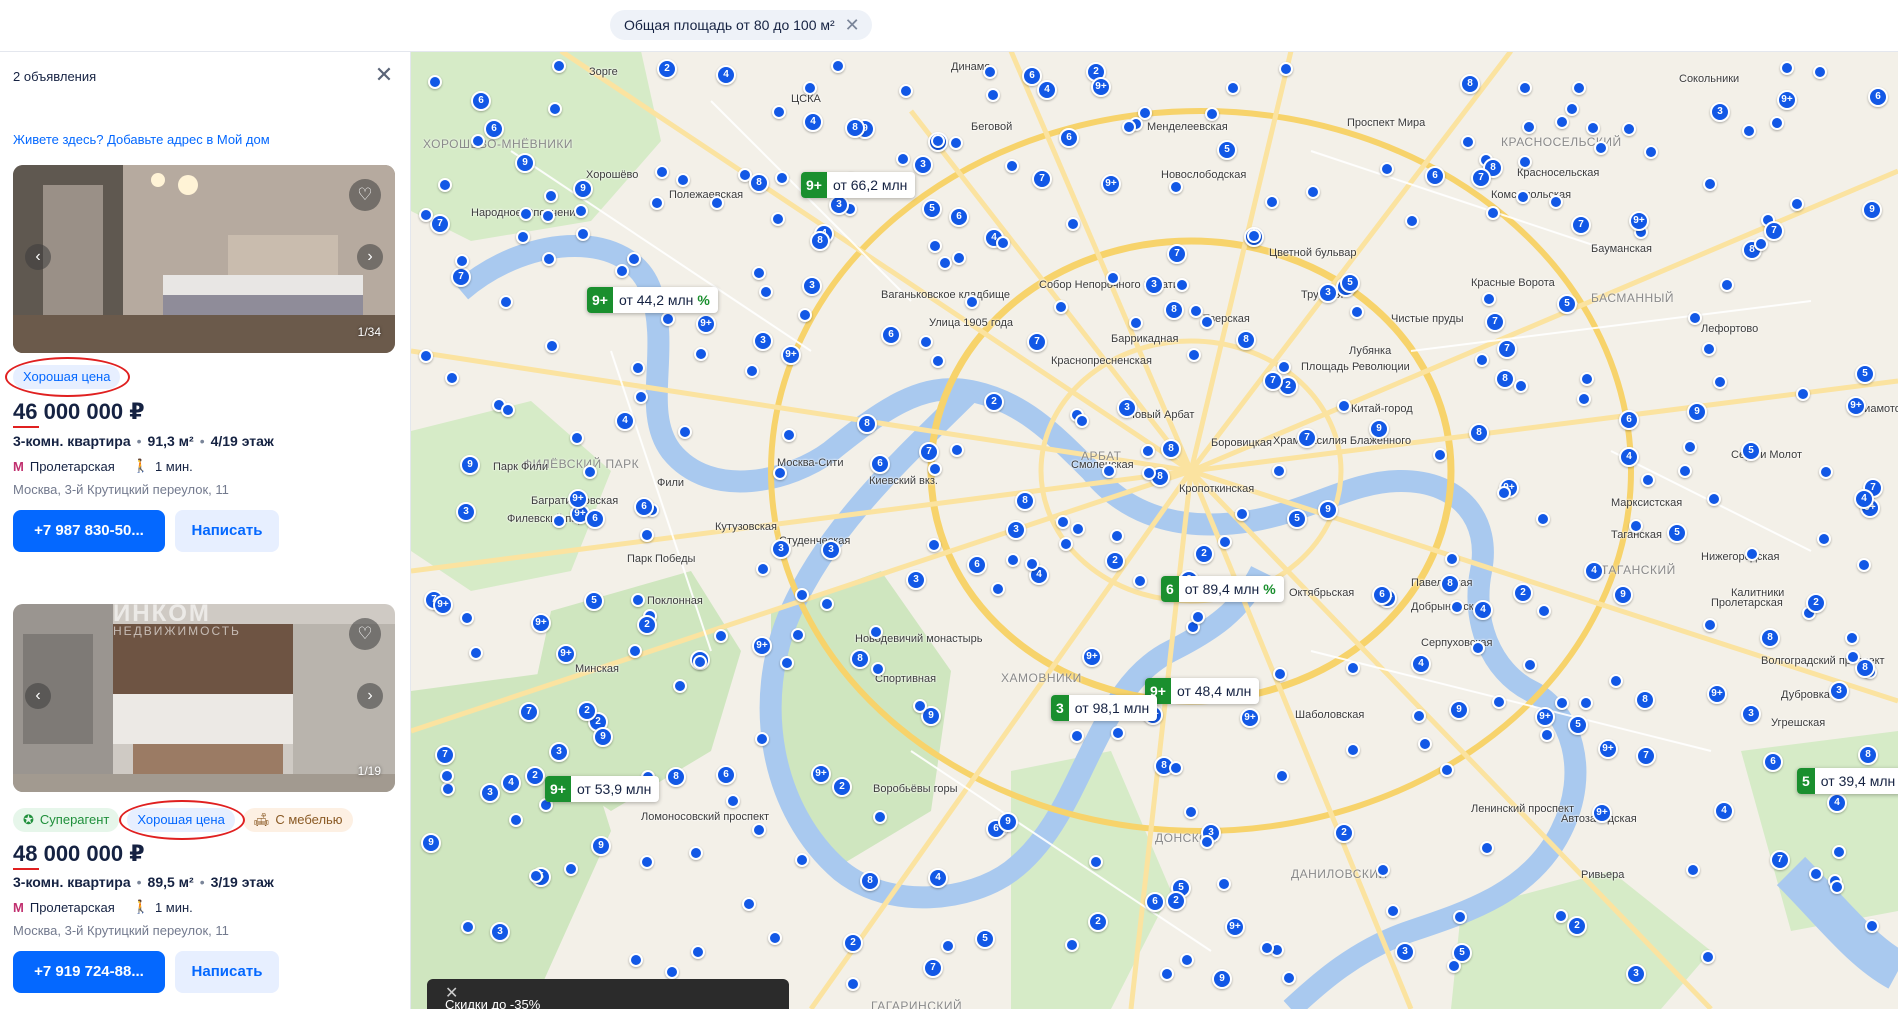  What do you see at coordinates (365, 195) in the screenshot?
I see `heart-icon: ♡` at bounding box center [365, 195].